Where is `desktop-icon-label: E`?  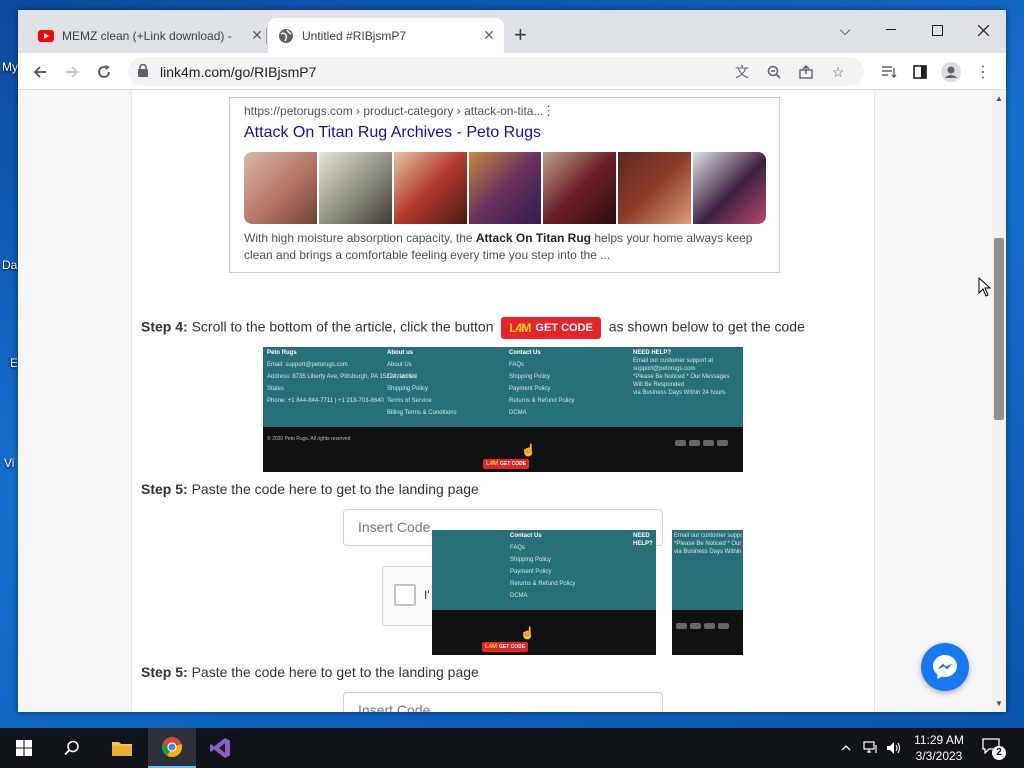
desktop-icon-label: E is located at coordinates (14, 363).